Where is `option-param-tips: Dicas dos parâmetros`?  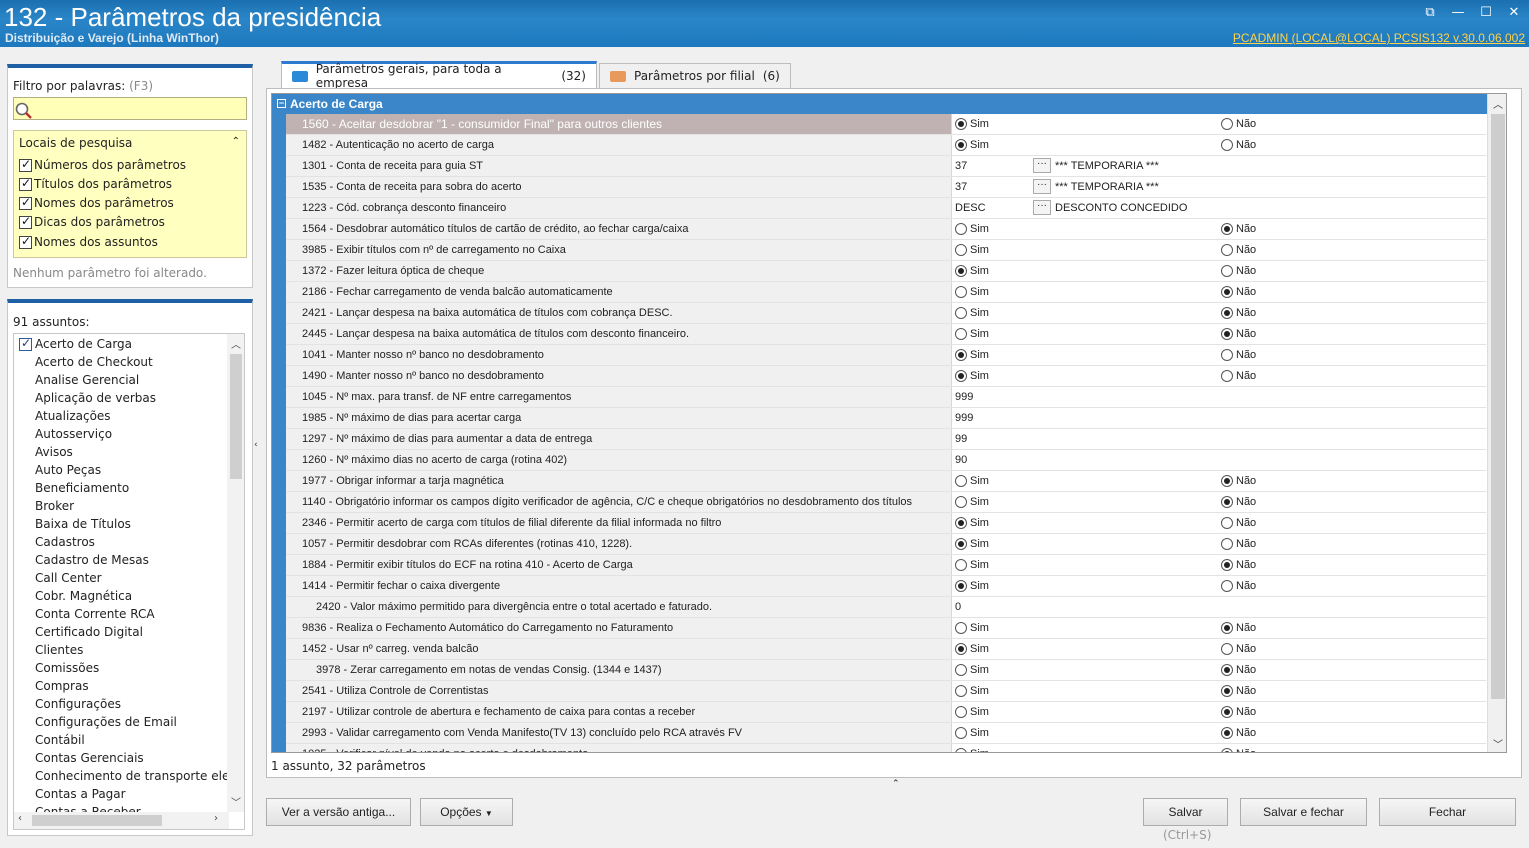 option-param-tips: Dicas dos parâmetros is located at coordinates (92, 221).